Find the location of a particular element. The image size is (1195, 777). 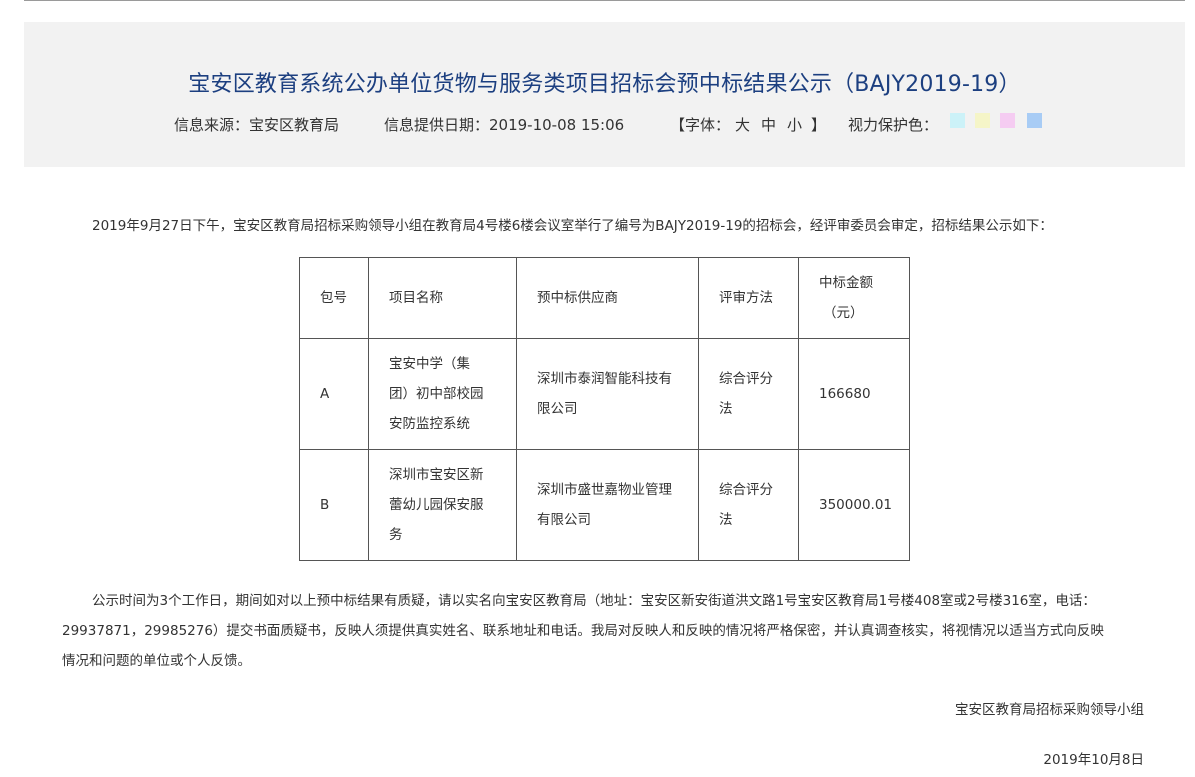

header-amount-line1: 中标金额 is located at coordinates (846, 283).